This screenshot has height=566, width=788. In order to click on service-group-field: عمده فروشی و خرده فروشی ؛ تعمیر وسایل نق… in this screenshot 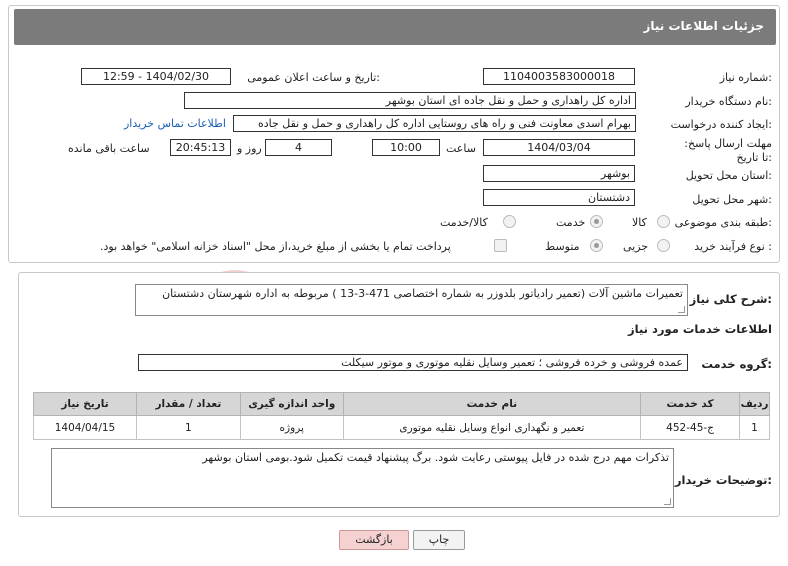, I will do `click(413, 362)`.